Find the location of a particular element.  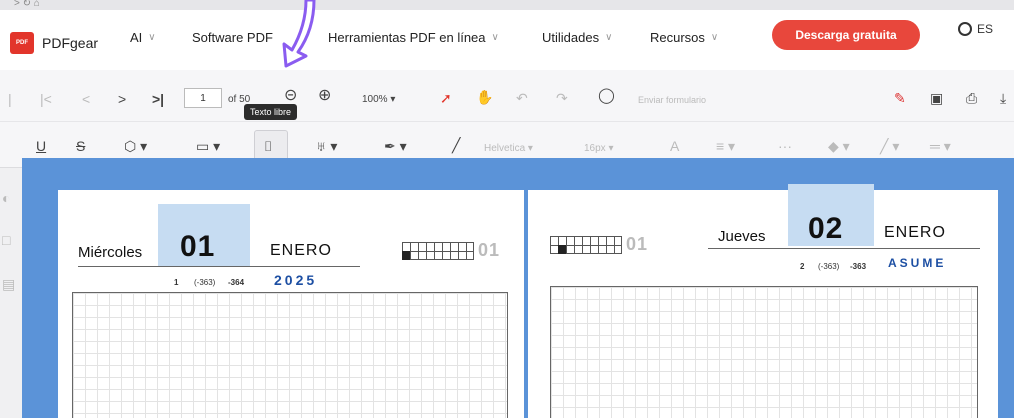

rail-icon-2: □ is located at coordinates (6, 240).